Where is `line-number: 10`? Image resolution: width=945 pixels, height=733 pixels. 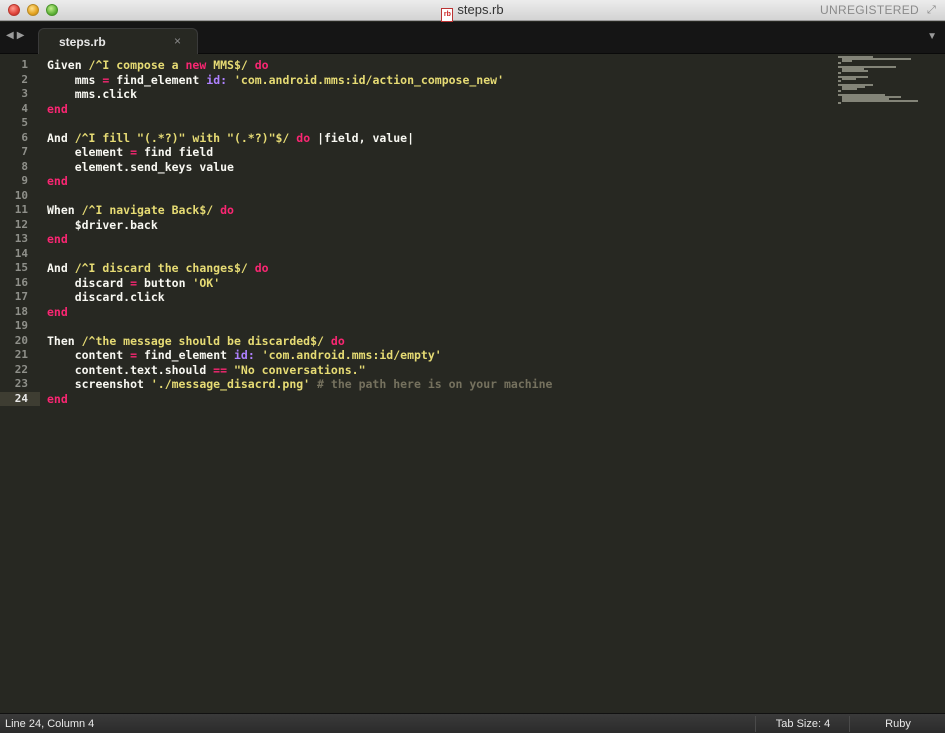
line-number: 10 is located at coordinates (21, 195).